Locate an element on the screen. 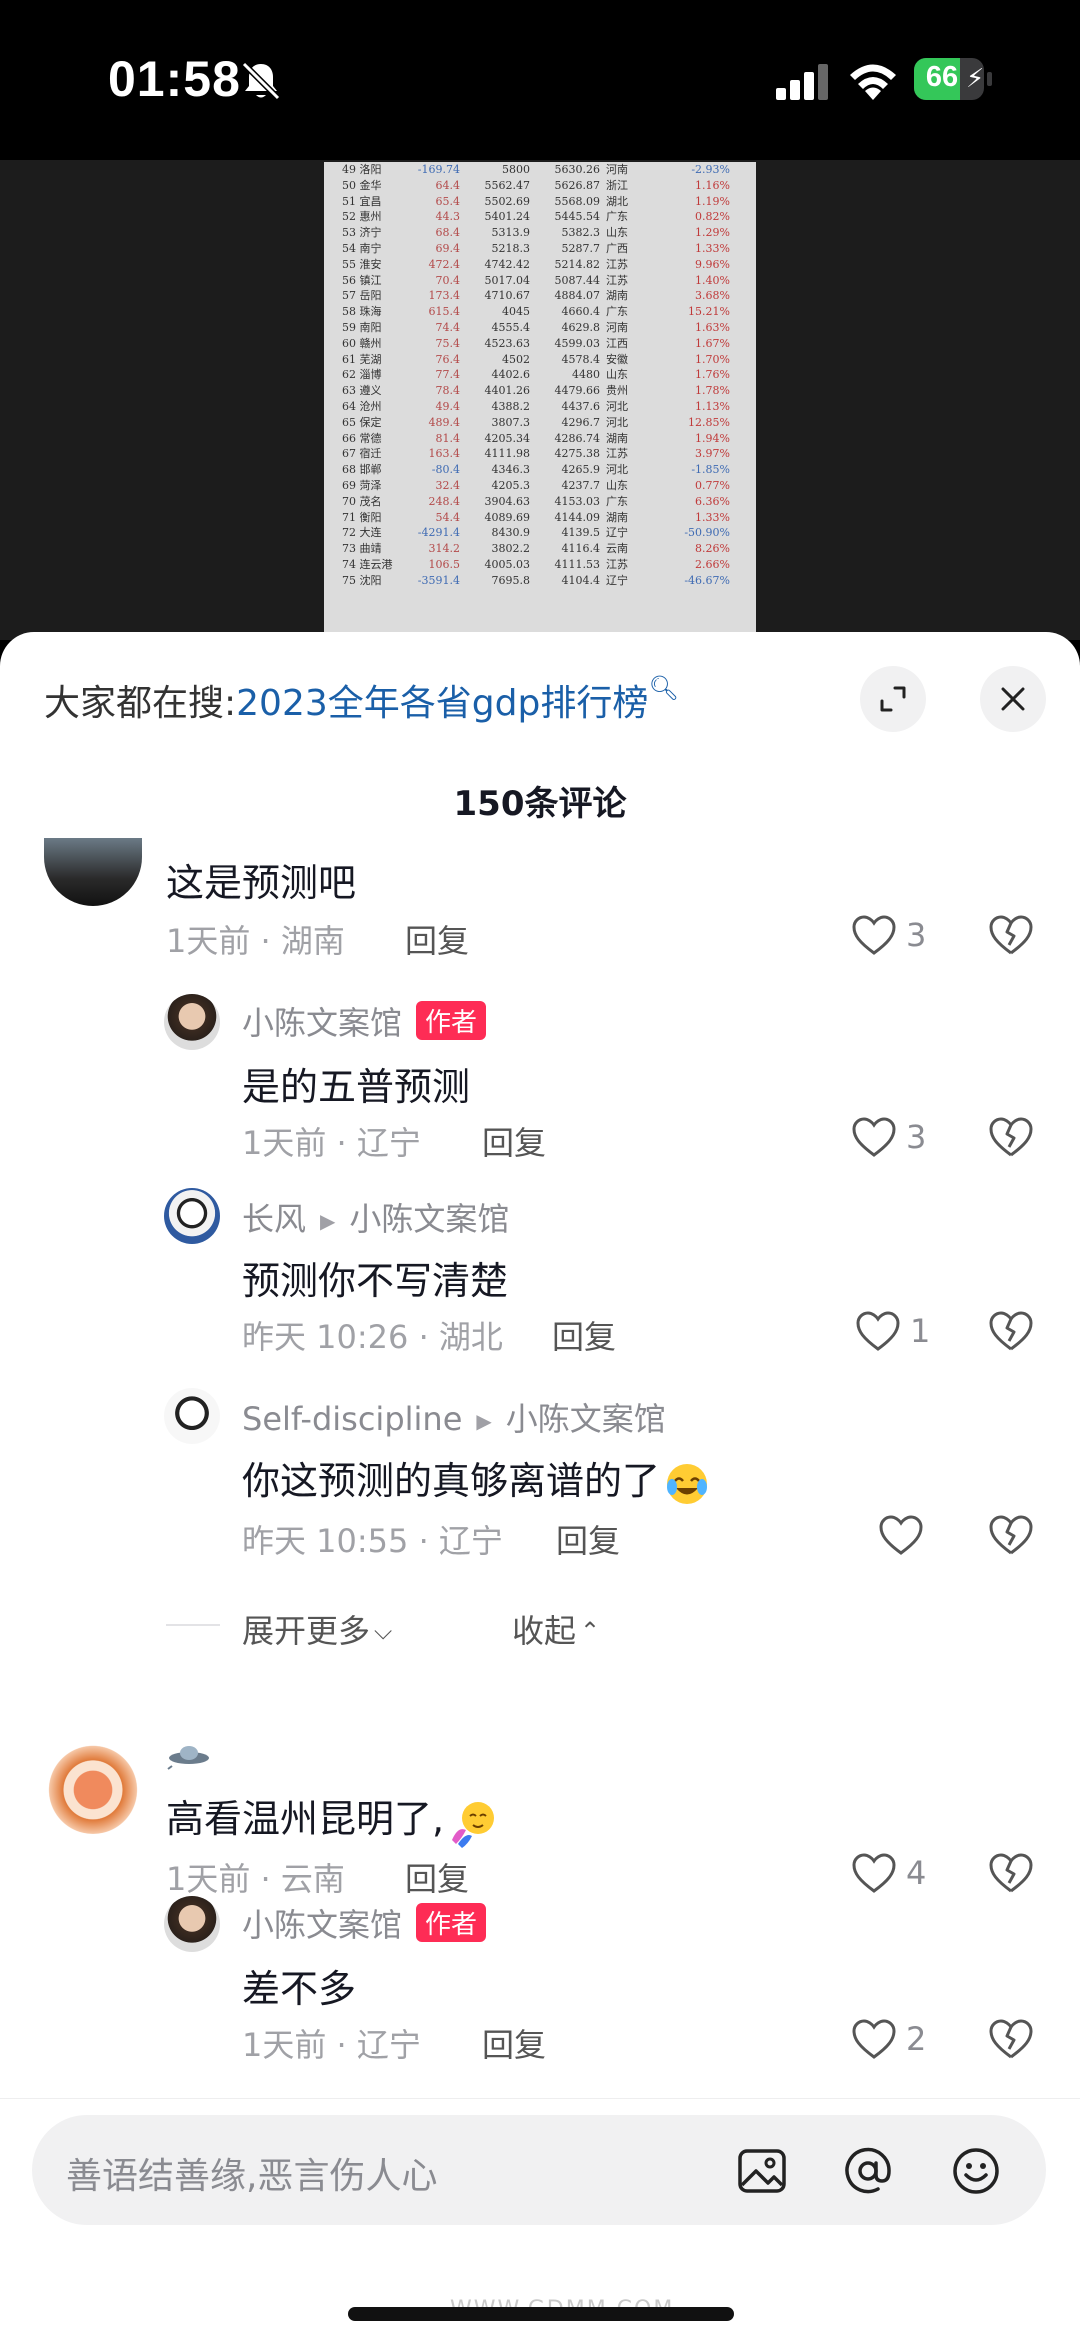  username: 长风 is located at coordinates (274, 1219).